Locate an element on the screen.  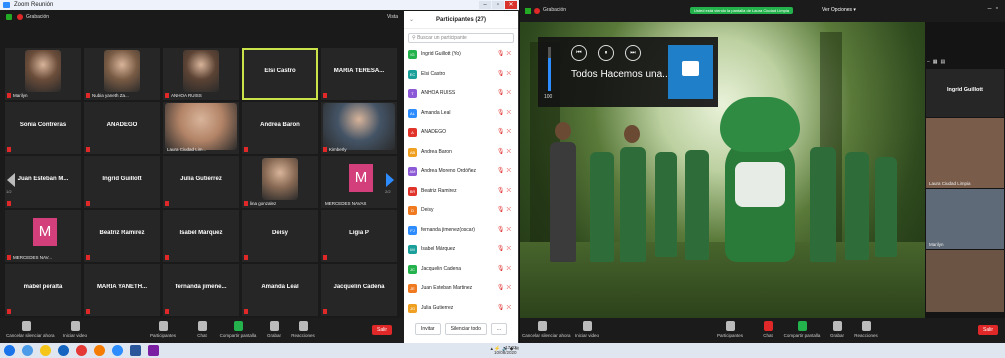
firefox-icon is located at coordinates (99, 350).